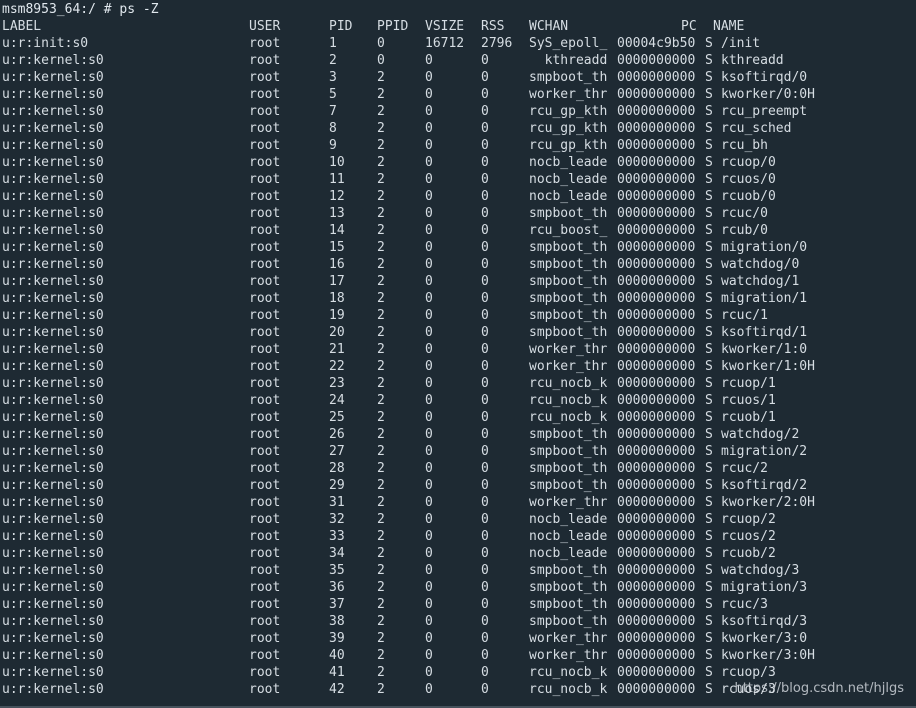  What do you see at coordinates (748, 383) in the screenshot?
I see `process-name: rcuop/1` at bounding box center [748, 383].